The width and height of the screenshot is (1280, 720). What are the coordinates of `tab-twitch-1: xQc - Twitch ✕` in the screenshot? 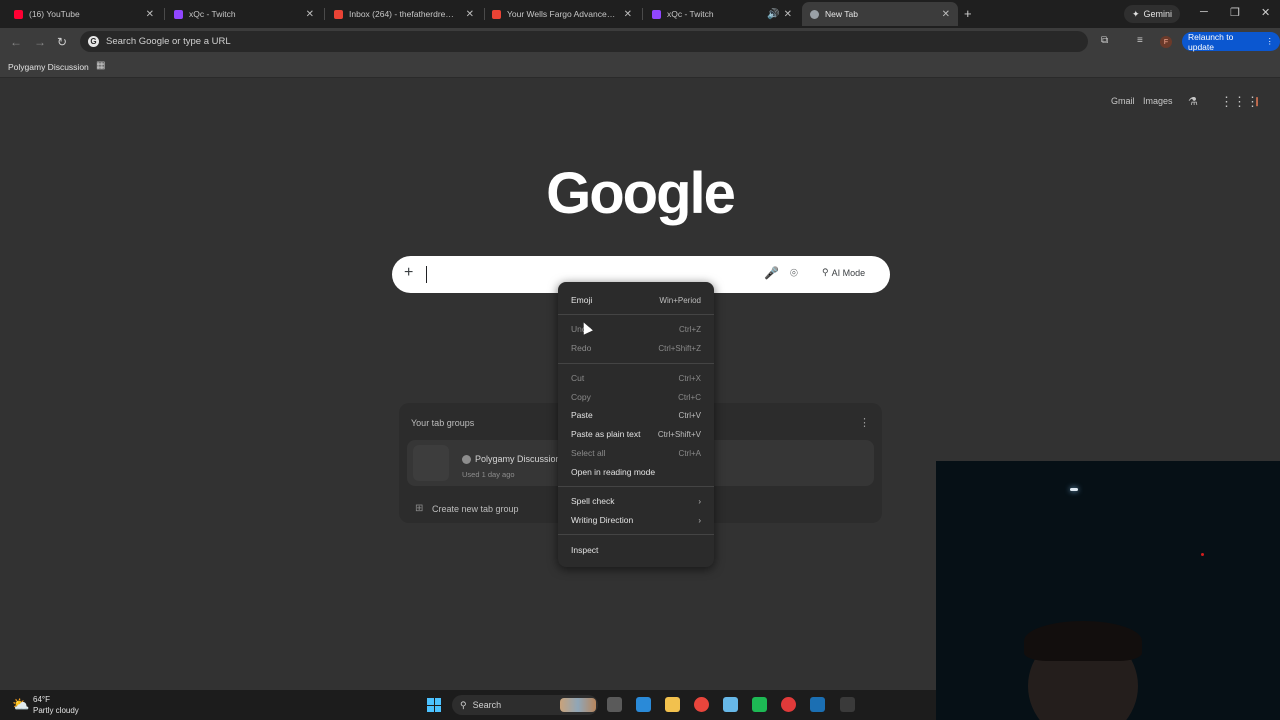 It's located at (244, 14).